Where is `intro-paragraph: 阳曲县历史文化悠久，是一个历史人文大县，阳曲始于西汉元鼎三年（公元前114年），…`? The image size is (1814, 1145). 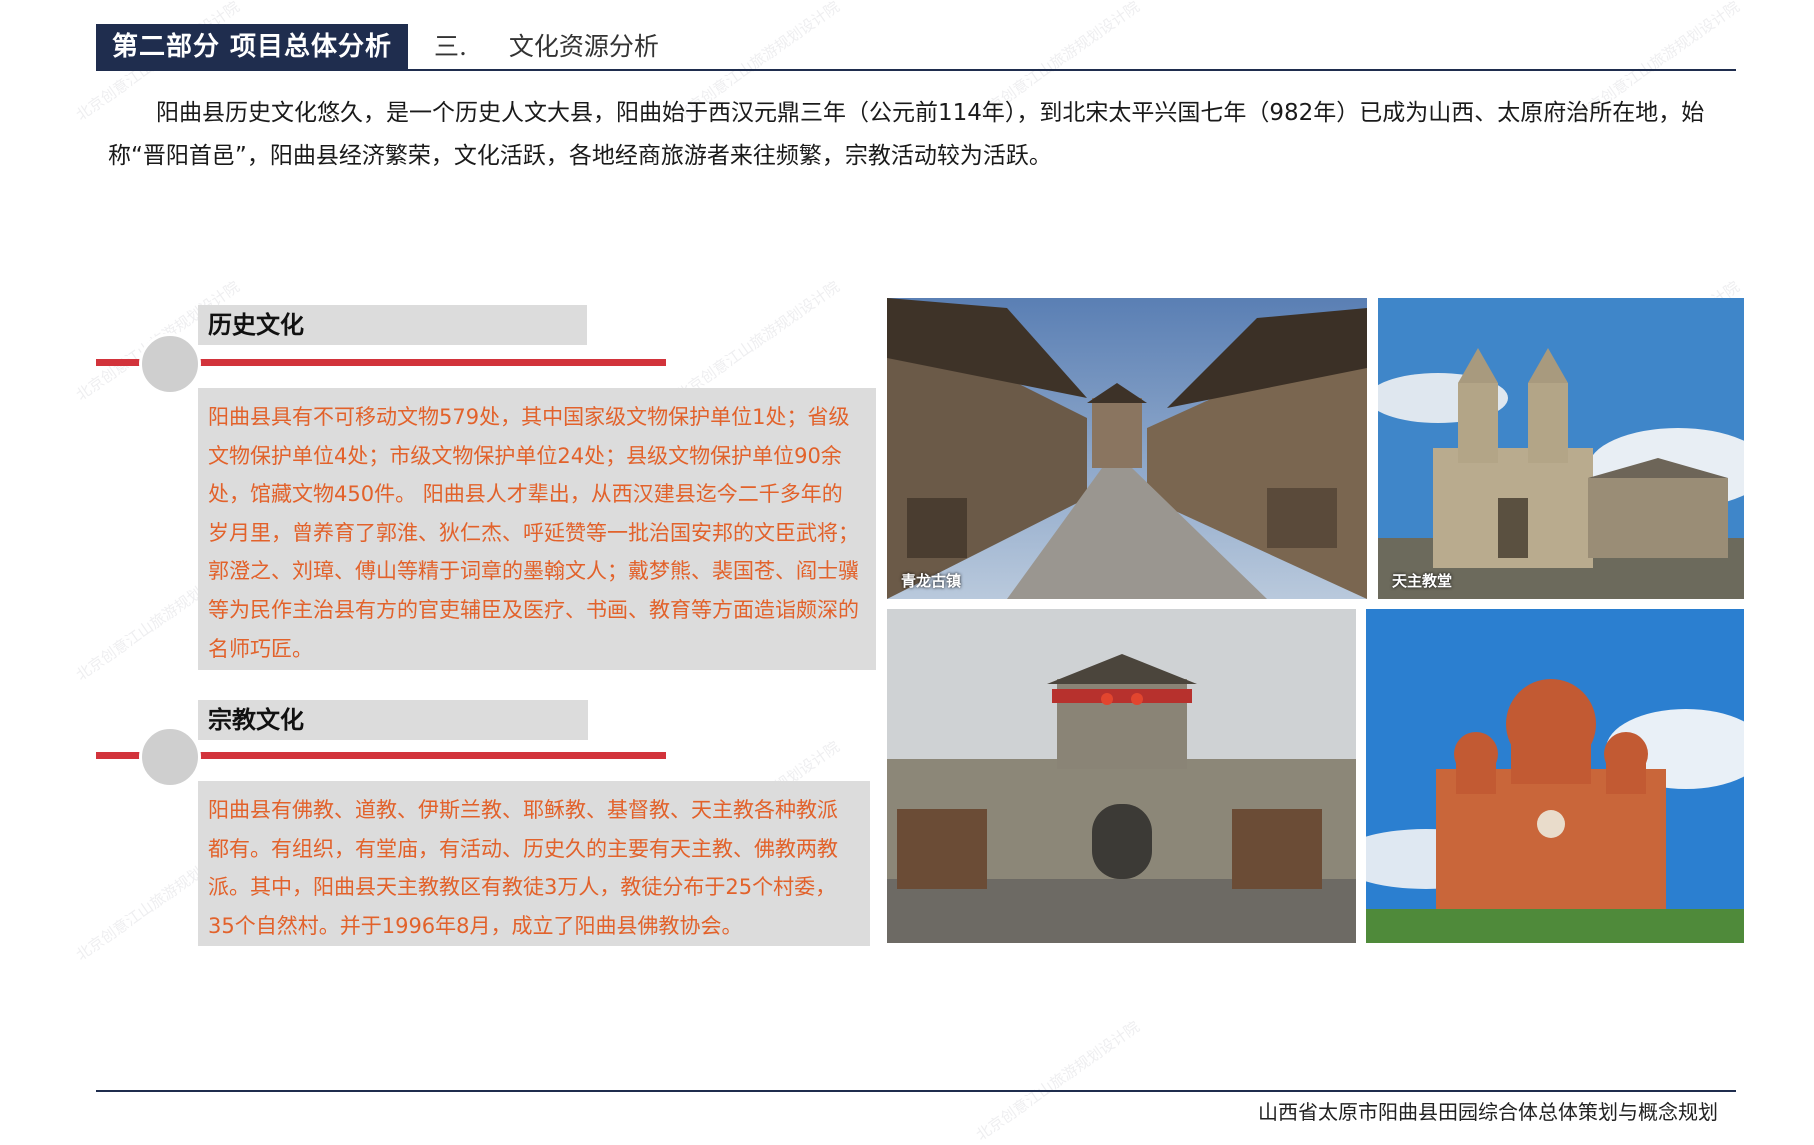 intro-paragraph: 阳曲县历史文化悠久，是一个历史人文大县，阳曲始于西汉元鼎三年（公元前114年），… is located at coordinates (906, 134).